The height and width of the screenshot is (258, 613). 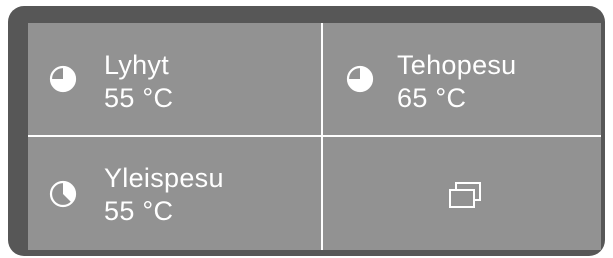 I want to click on grid-divider-horizontal, so click(x=314, y=136).